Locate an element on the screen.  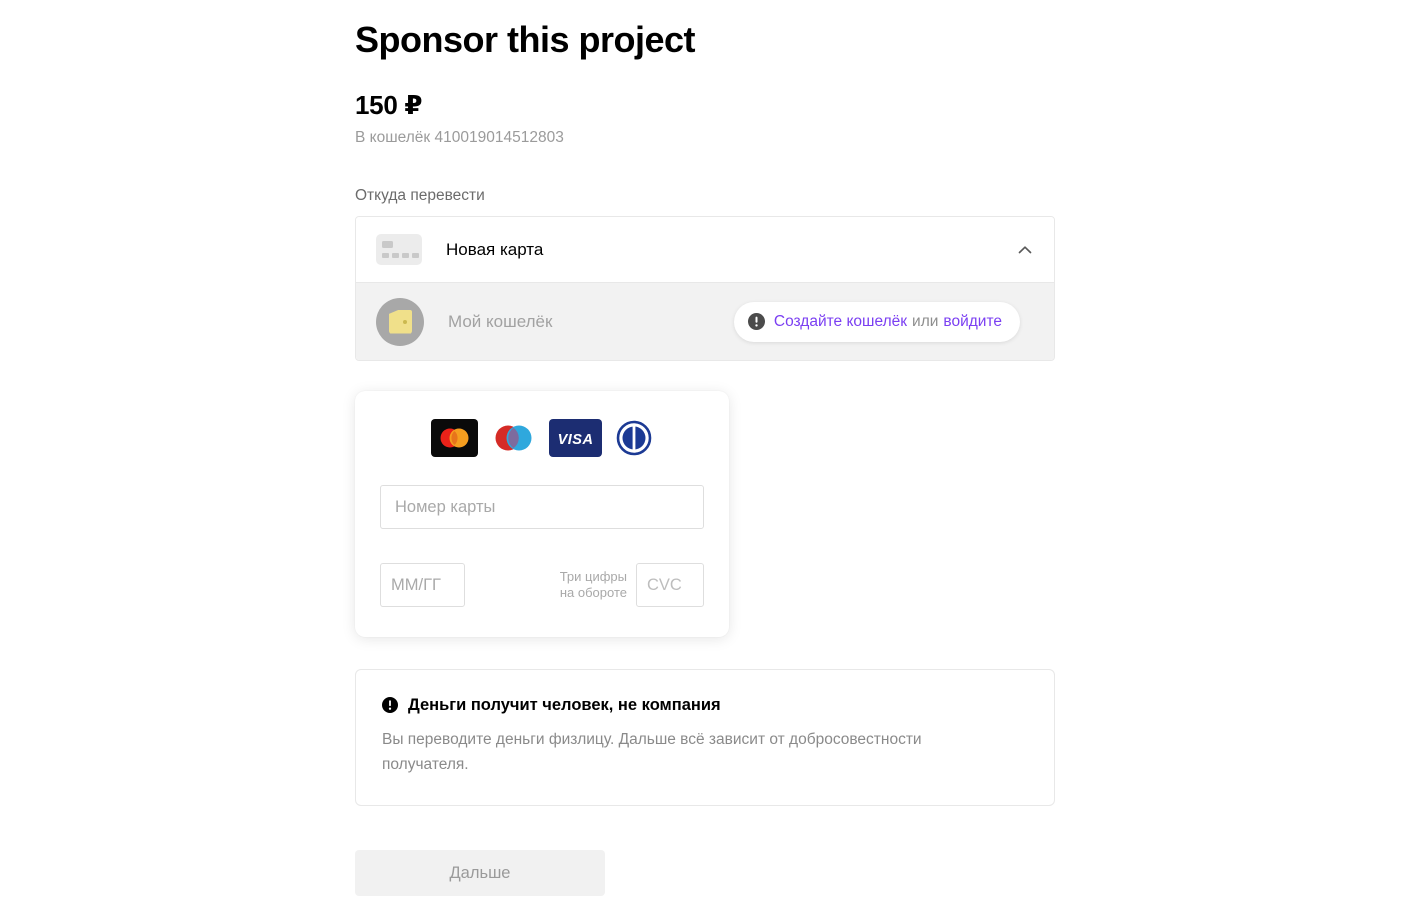
maestro-logo is located at coordinates (513, 438).